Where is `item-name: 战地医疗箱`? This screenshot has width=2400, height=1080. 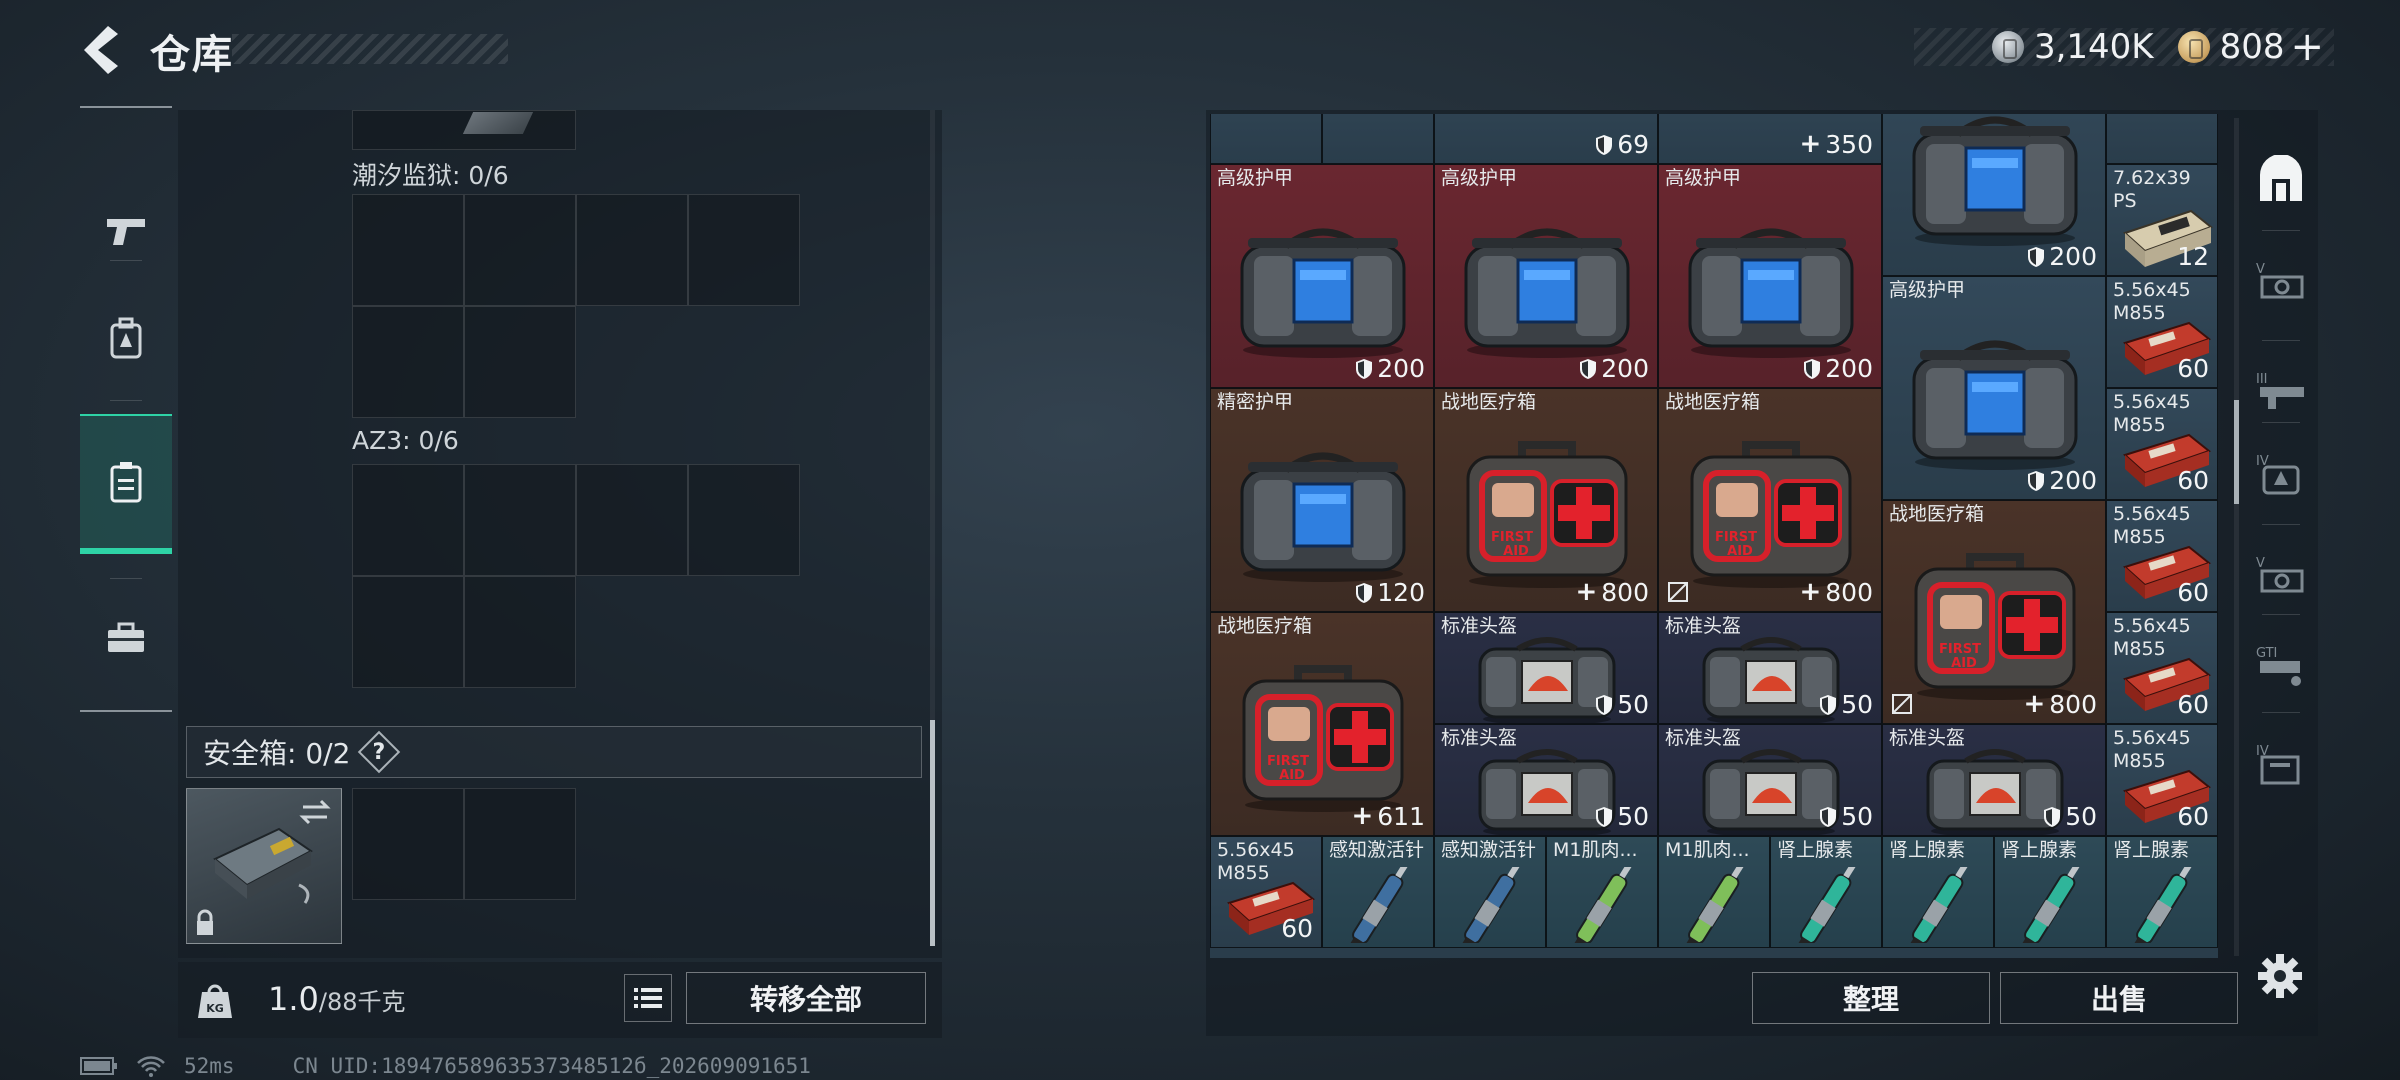
item-name: 战地医疗箱 is located at coordinates (1489, 402).